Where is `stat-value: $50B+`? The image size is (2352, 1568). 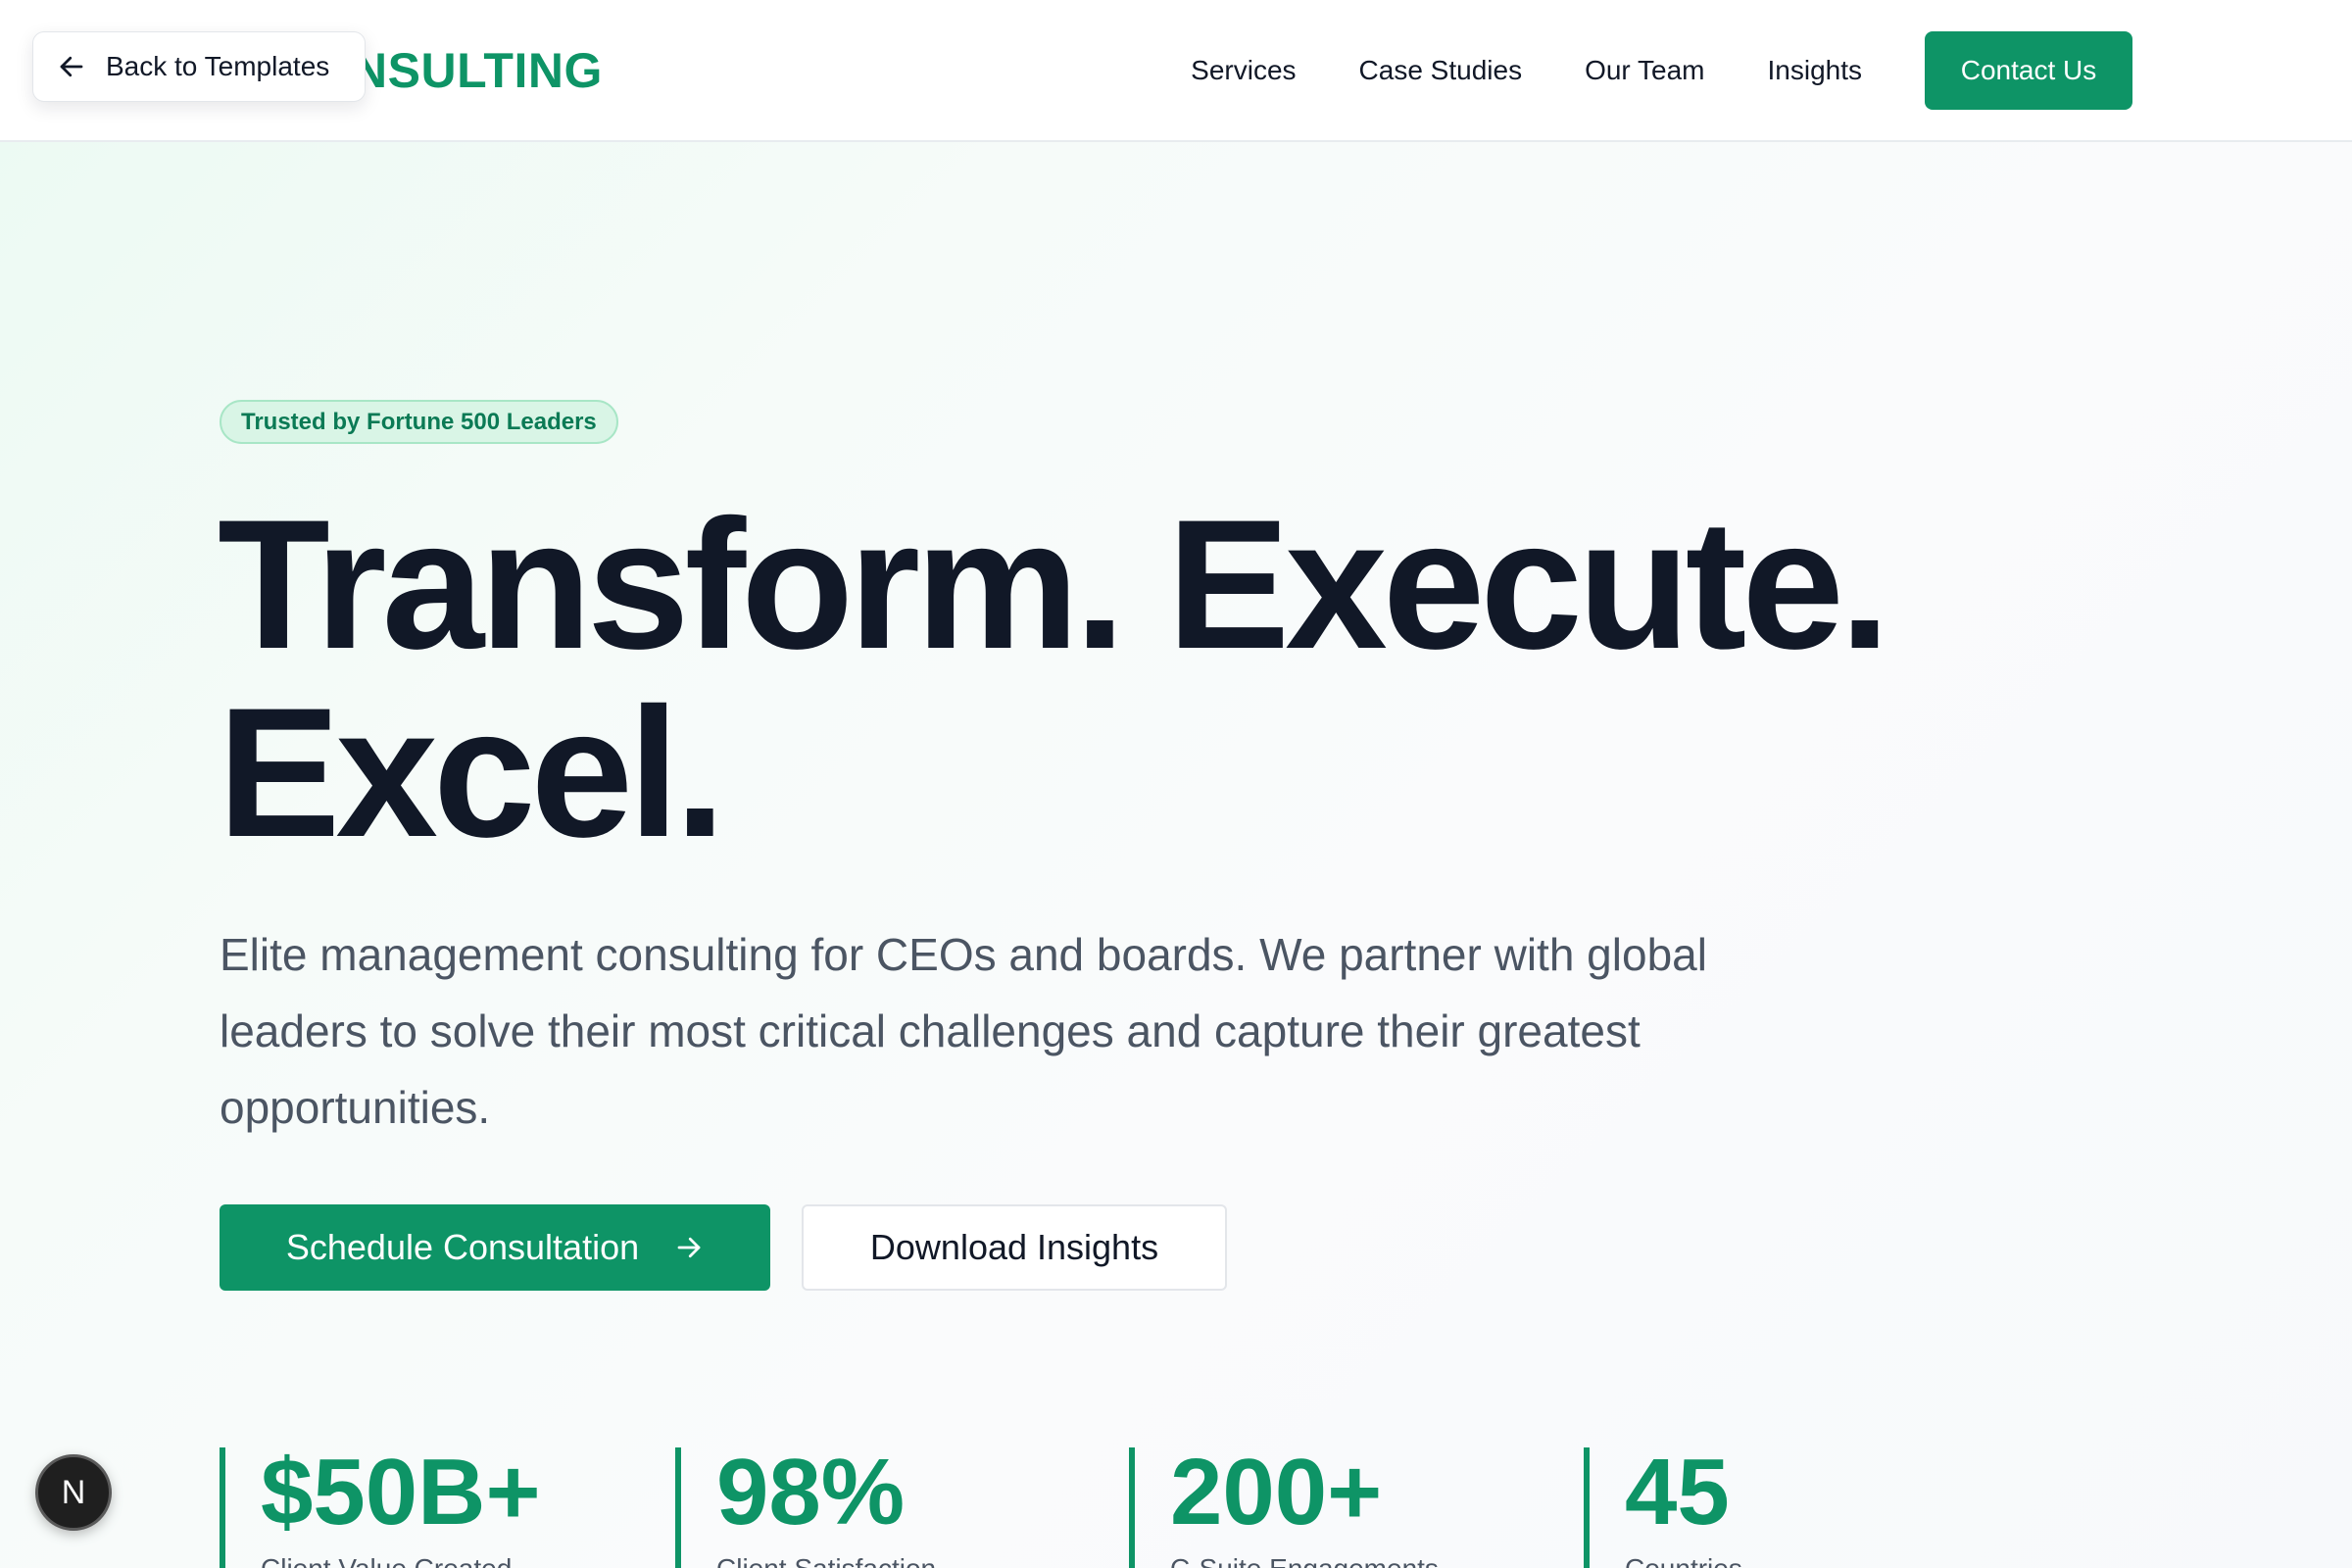 stat-value: $50B+ is located at coordinates (401, 1492).